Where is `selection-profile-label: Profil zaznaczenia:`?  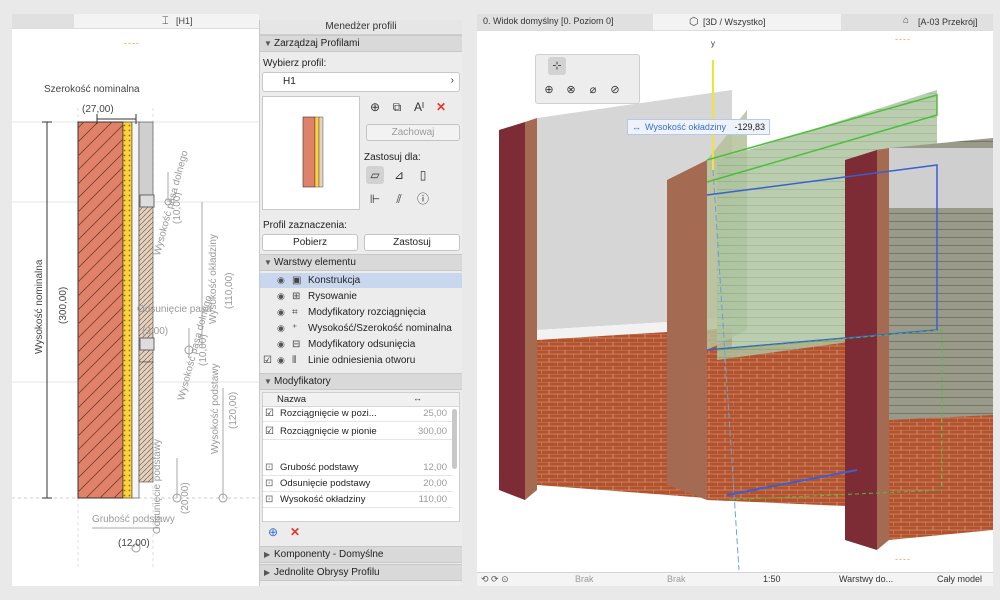 selection-profile-label: Profil zaznaczenia: is located at coordinates (305, 225).